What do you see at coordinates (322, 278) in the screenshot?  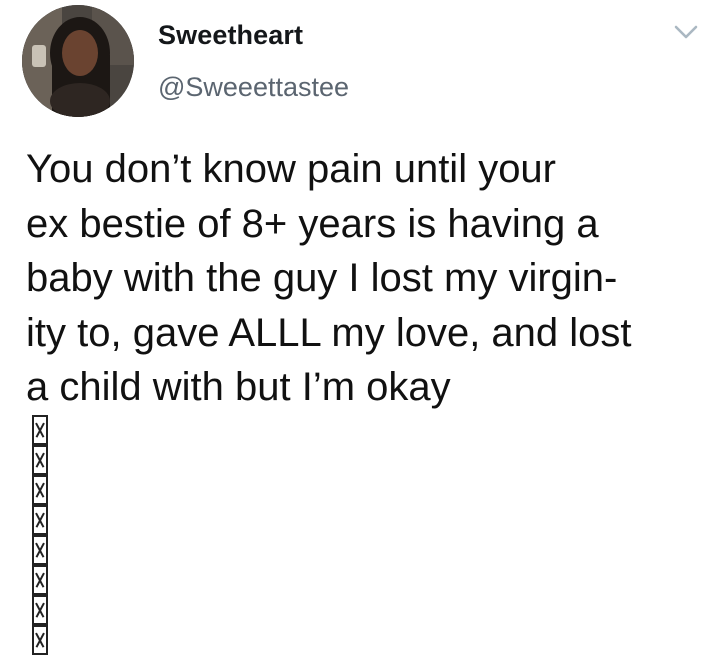 I see `tweet-line: baby with the guy I lost my virgin-` at bounding box center [322, 278].